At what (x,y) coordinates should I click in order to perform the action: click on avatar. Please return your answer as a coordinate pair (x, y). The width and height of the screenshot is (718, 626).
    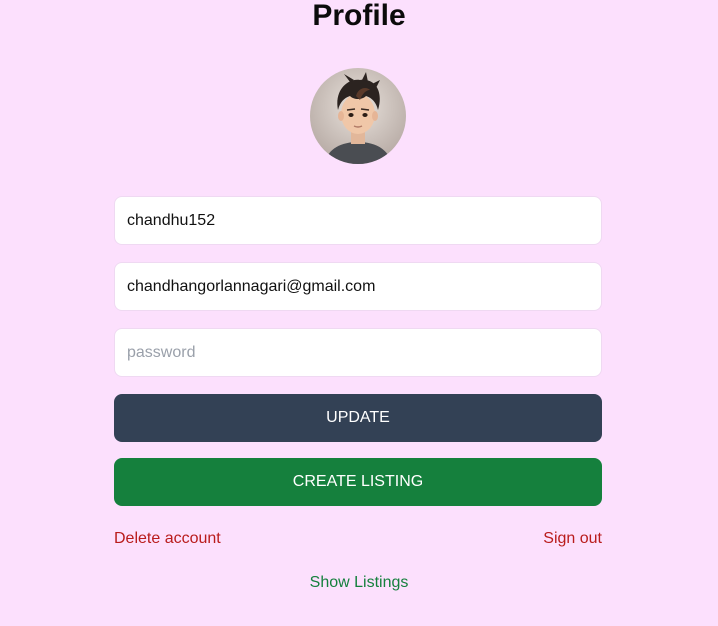
    Looking at the image, I should click on (358, 116).